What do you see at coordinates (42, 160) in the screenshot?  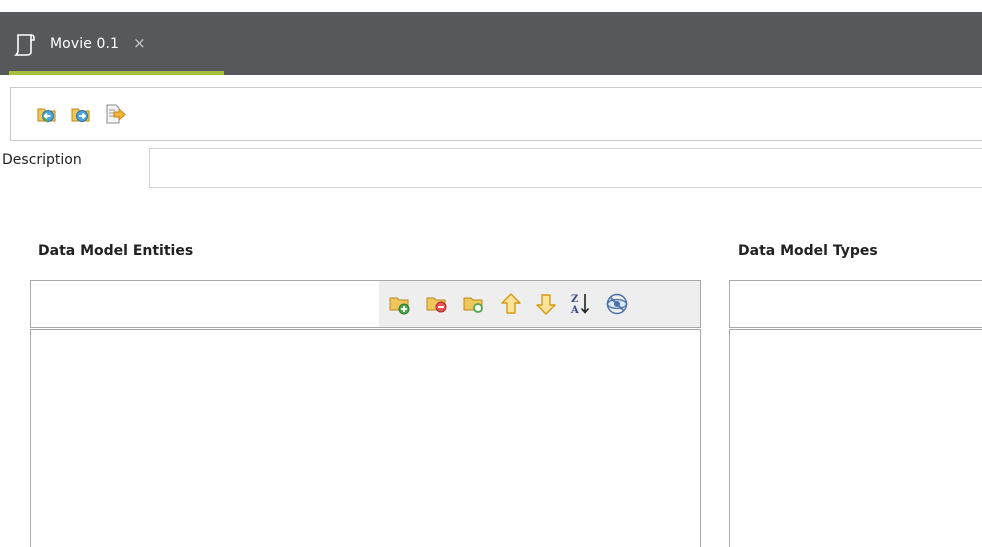 I see `description-label: Description` at bounding box center [42, 160].